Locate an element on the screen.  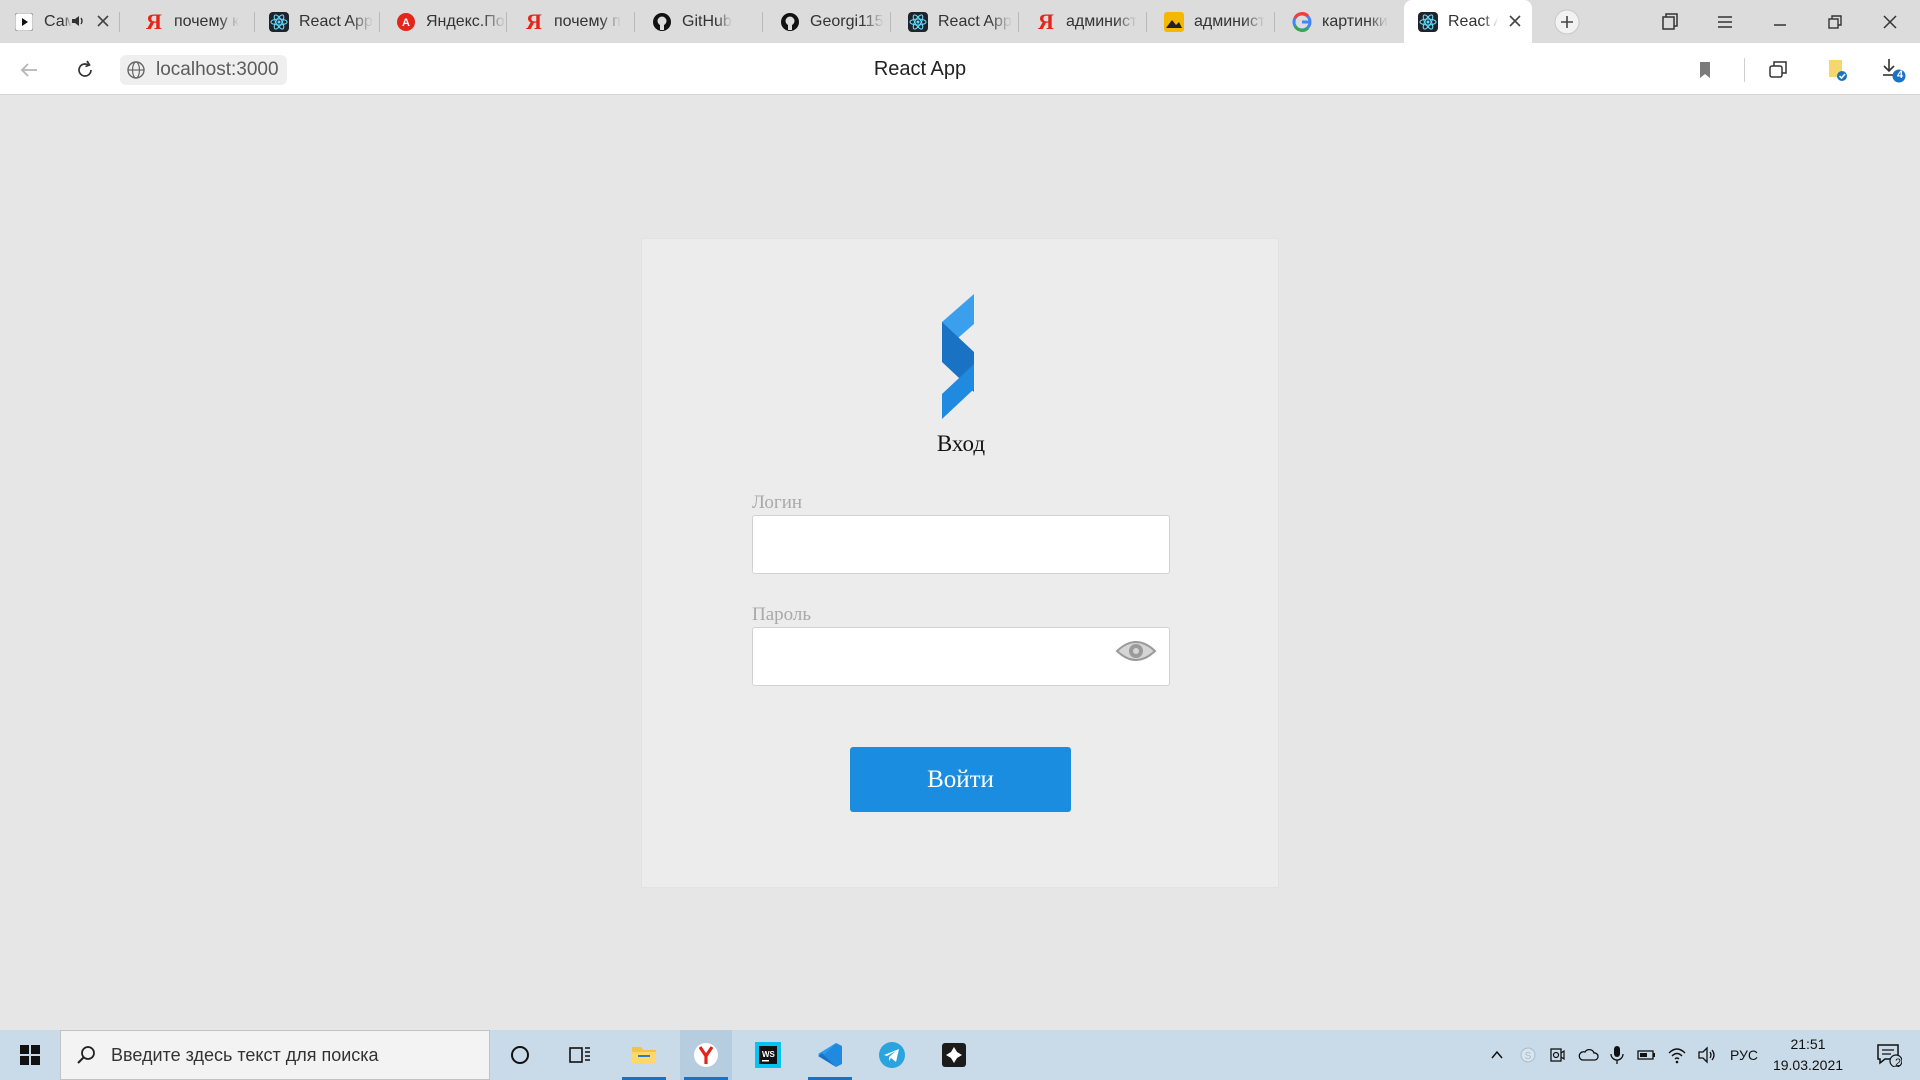
browser-tab: админист is located at coordinates (1212, 21).